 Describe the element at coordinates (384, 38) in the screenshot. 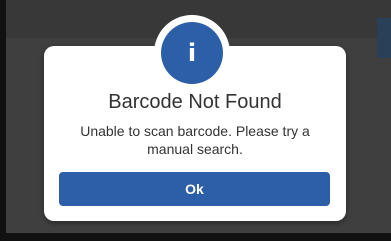

I see `dimmed-header-accent` at that location.